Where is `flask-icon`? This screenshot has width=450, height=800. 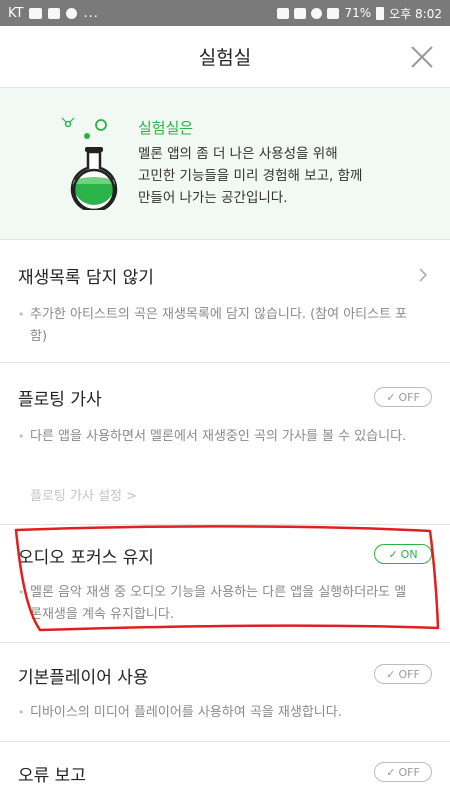
flask-icon is located at coordinates (89, 163).